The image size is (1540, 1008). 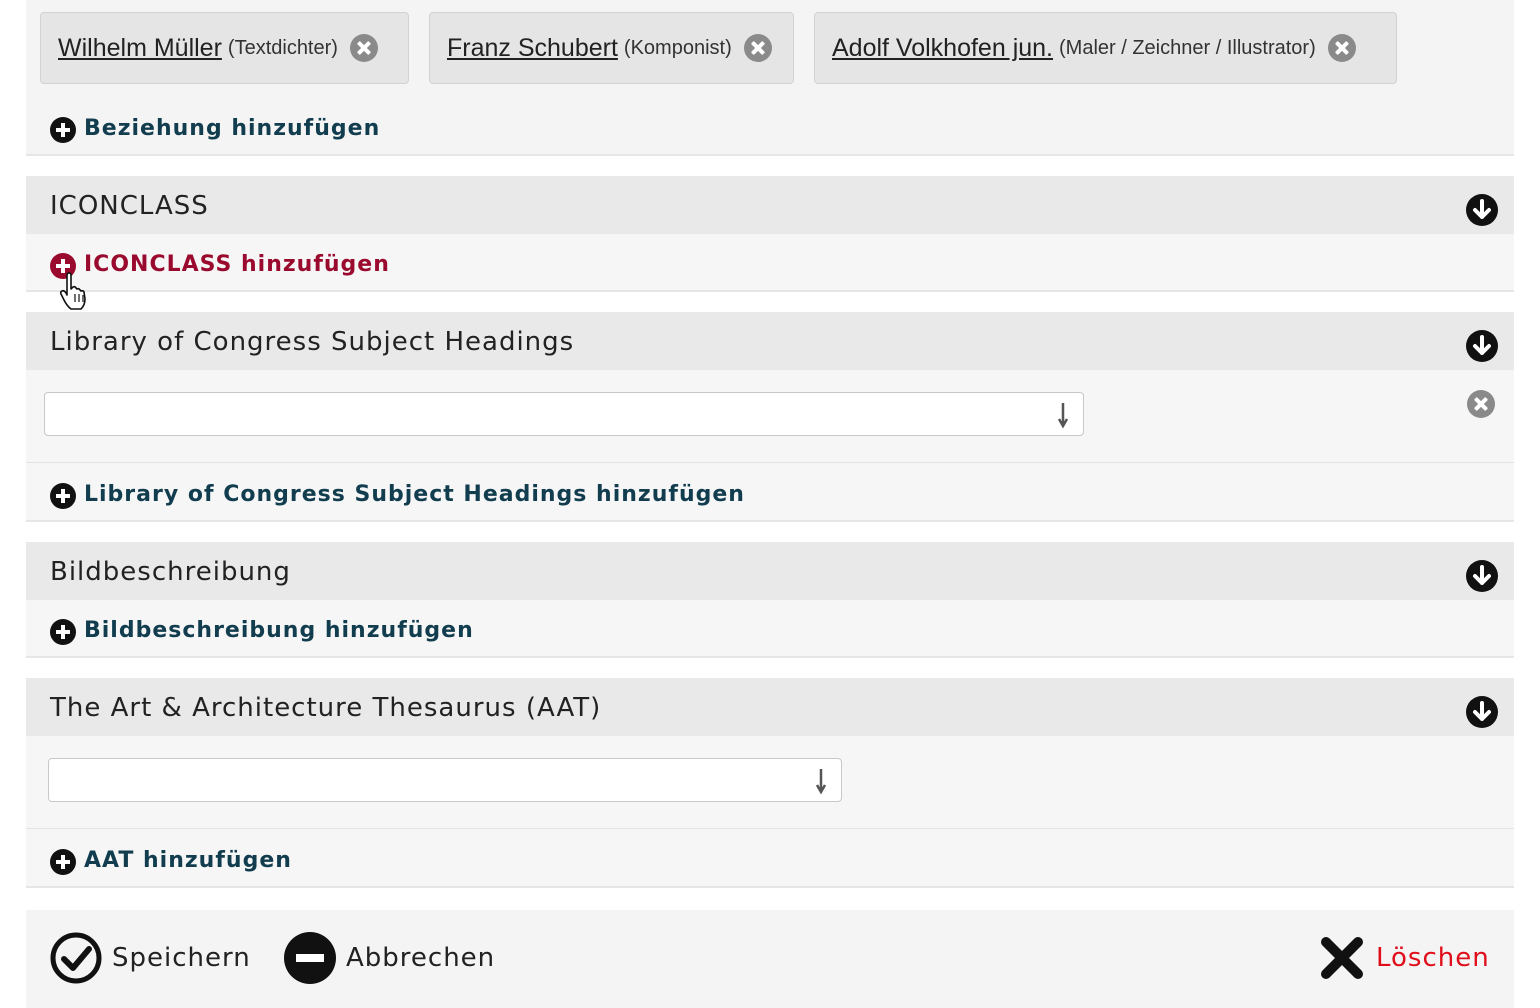 I want to click on add-bildbeschreibung-button: Bildbeschreibung hinzufügen, so click(x=262, y=630).